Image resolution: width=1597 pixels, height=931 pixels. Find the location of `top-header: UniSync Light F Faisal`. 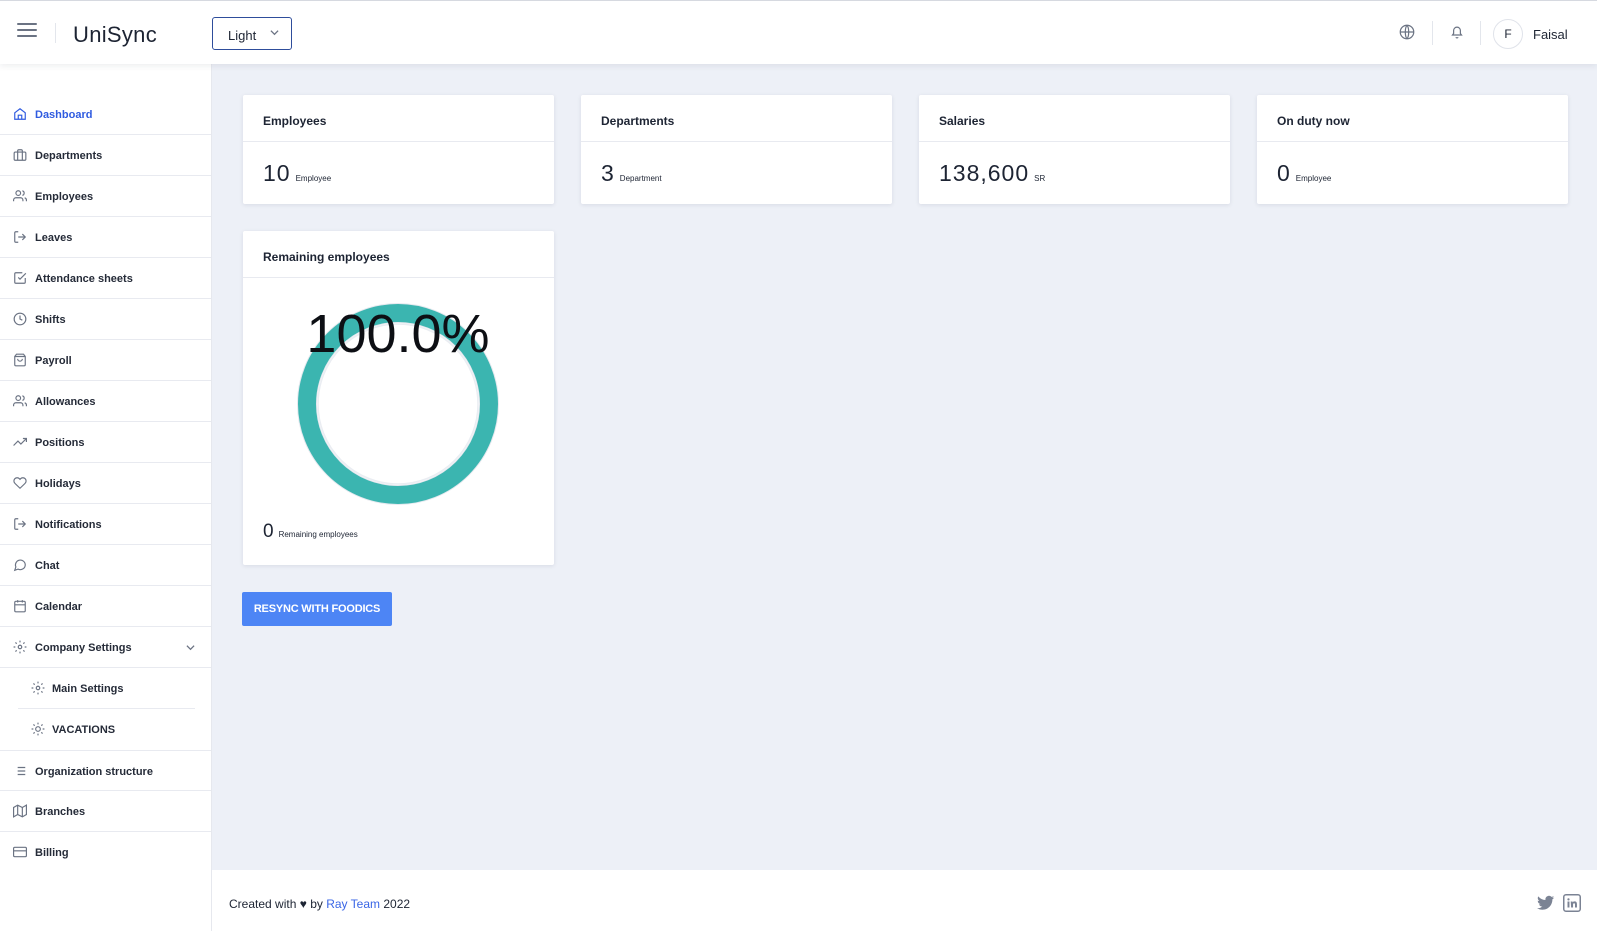

top-header: UniSync Light F Faisal is located at coordinates (798, 32).